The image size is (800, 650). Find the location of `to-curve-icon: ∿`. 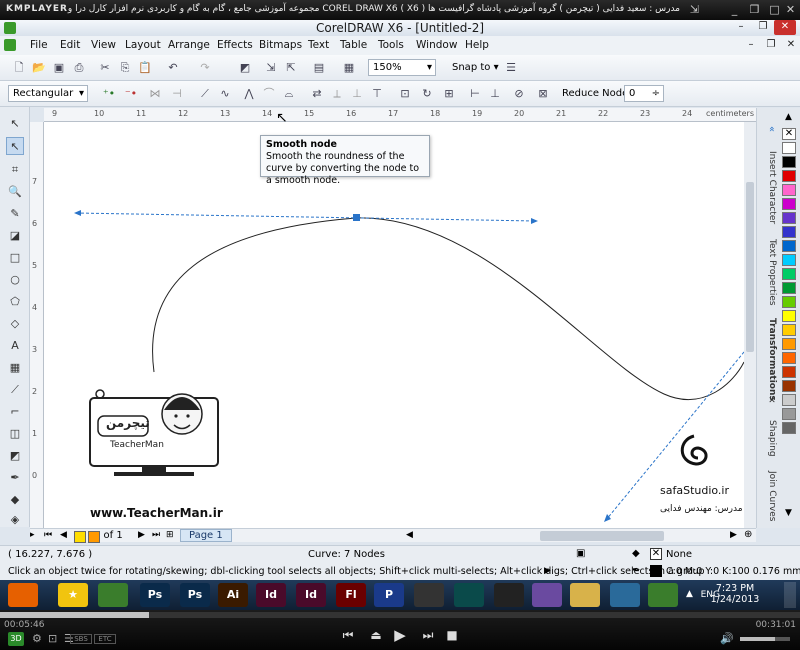

to-curve-icon: ∿ is located at coordinates (225, 94).